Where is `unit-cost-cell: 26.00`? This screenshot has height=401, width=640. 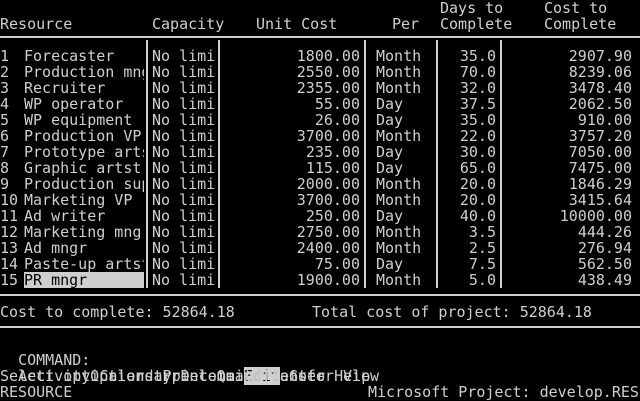
unit-cost-cell: 26.00 is located at coordinates (291, 120).